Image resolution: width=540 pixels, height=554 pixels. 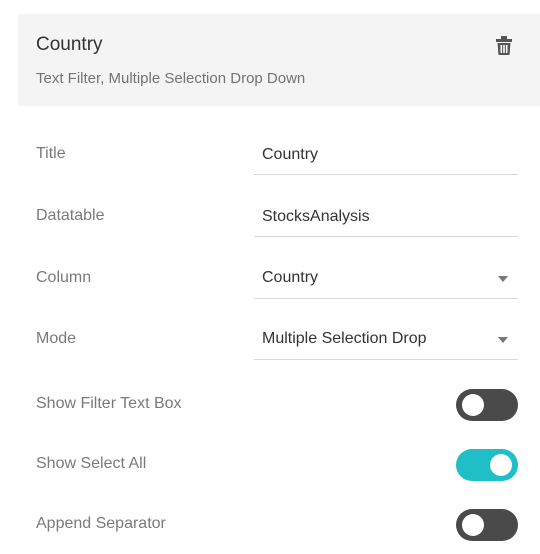 What do you see at coordinates (51, 153) in the screenshot?
I see `title-label: Title` at bounding box center [51, 153].